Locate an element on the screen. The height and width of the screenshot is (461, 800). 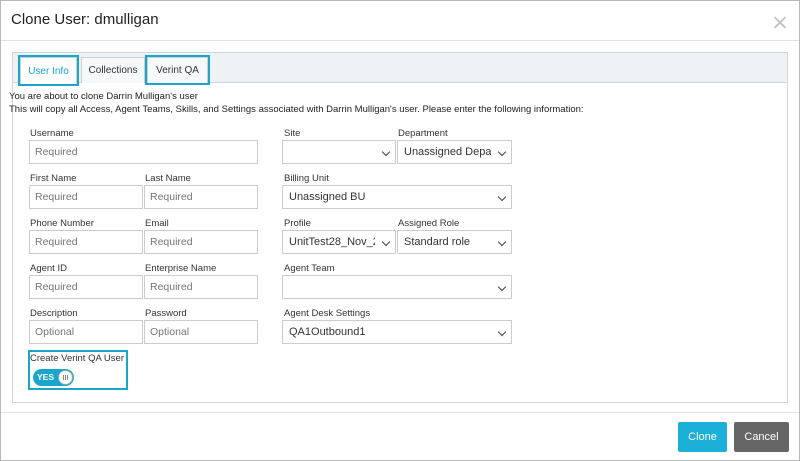
agent-team-label: Agent Team is located at coordinates (309, 268).